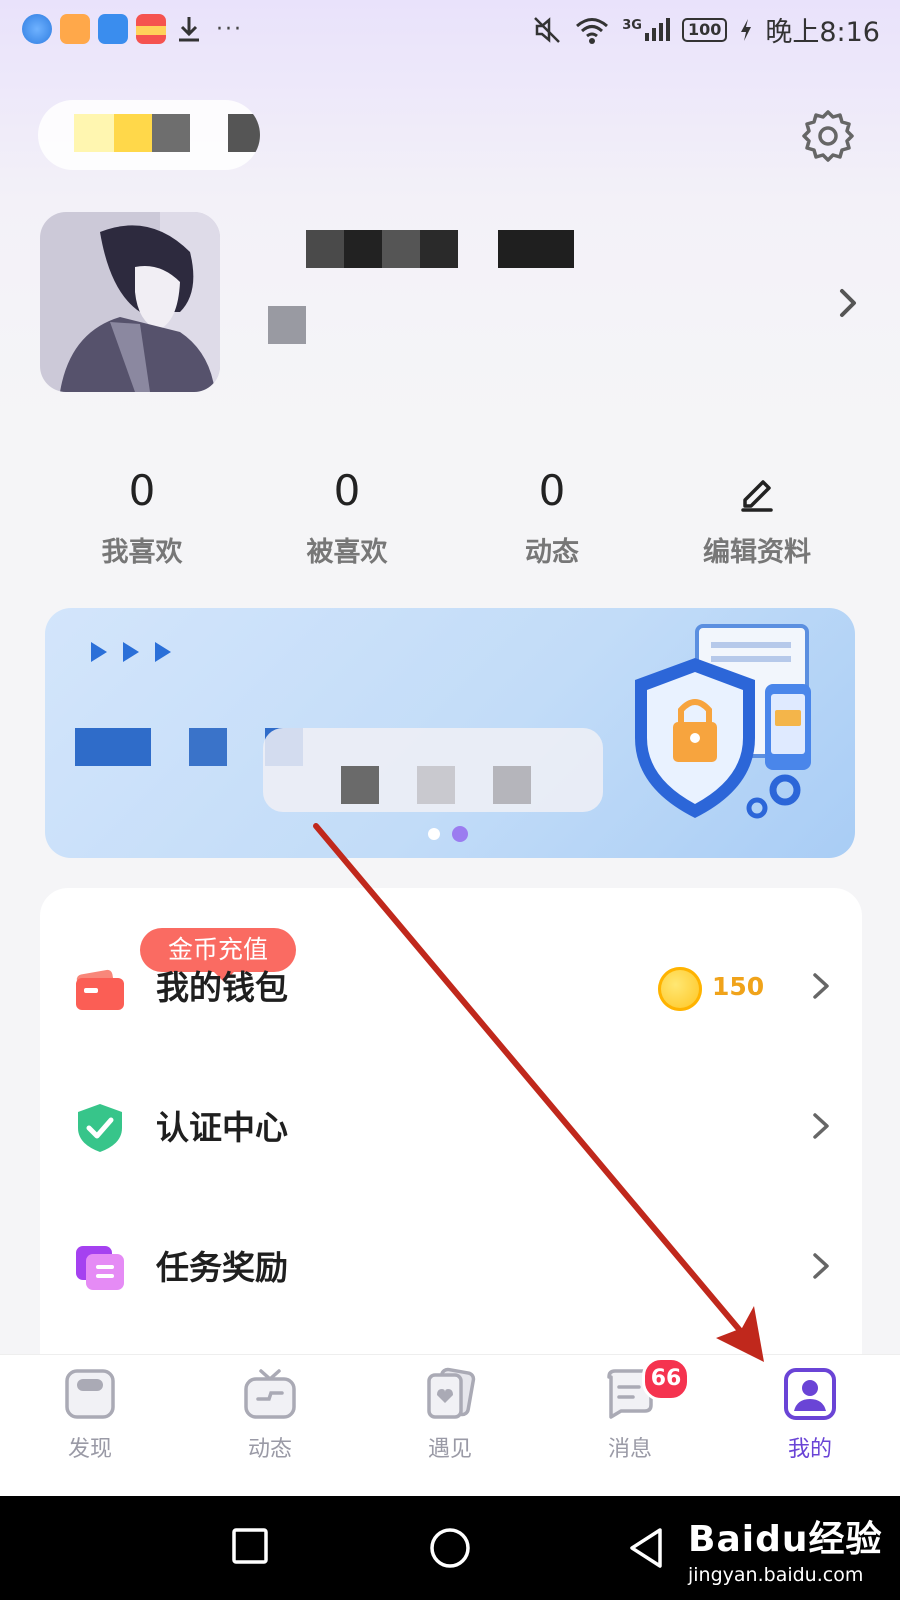 This screenshot has height=1600, width=900. Describe the element at coordinates (757, 517) in the screenshot. I see `edit-profile-button: 编辑资料` at that location.